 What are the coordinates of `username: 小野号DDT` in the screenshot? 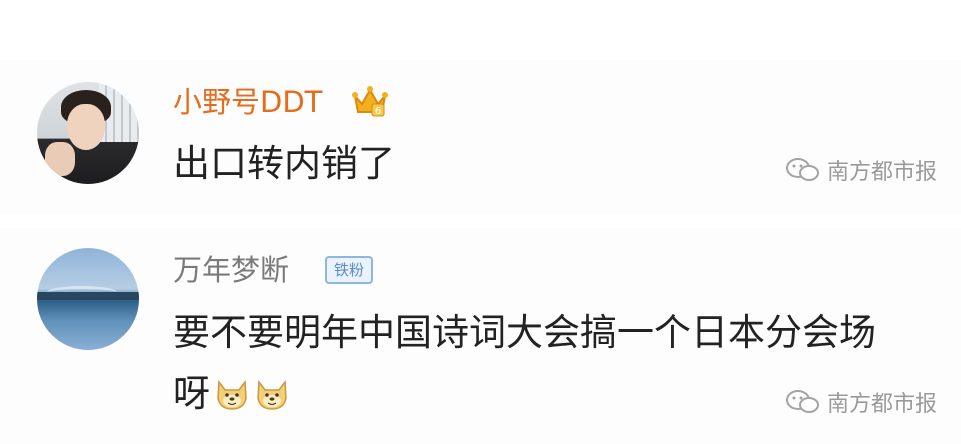 It's located at (247, 102).